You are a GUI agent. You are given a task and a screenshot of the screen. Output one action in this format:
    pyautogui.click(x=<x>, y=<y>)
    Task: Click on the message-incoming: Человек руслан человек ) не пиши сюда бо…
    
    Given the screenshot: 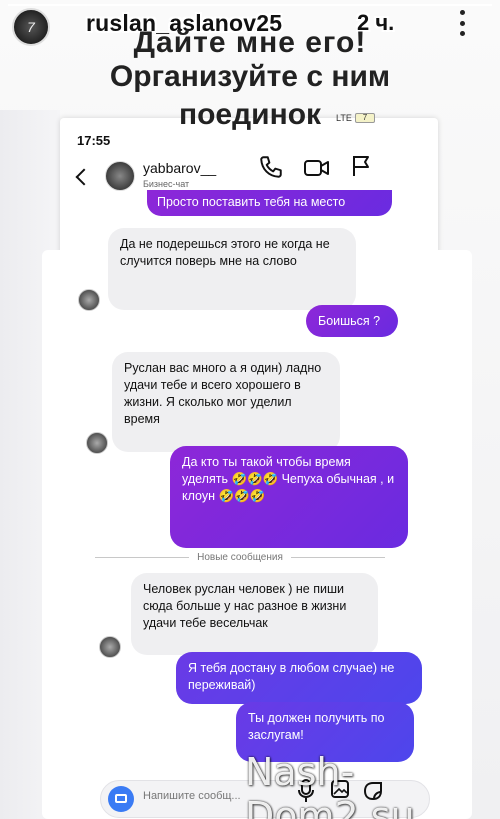 What is the action you would take?
    pyautogui.click(x=254, y=614)
    